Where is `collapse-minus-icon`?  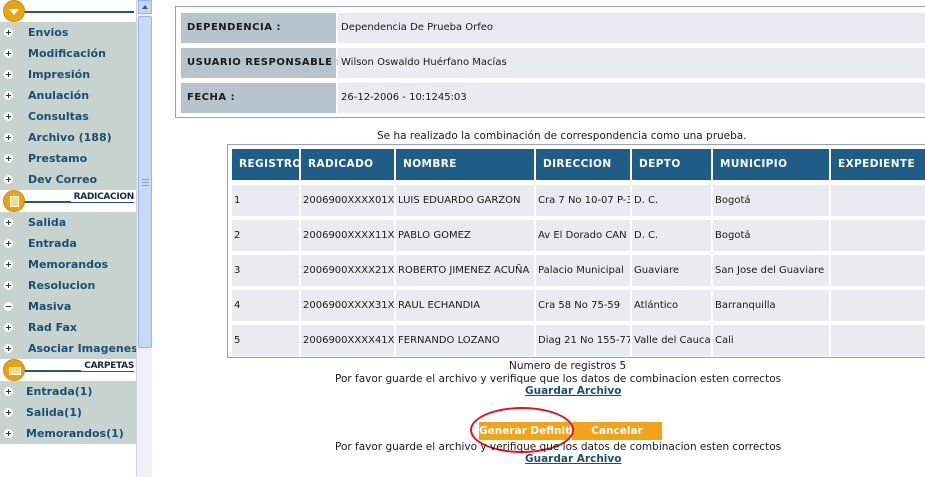
collapse-minus-icon is located at coordinates (8, 306).